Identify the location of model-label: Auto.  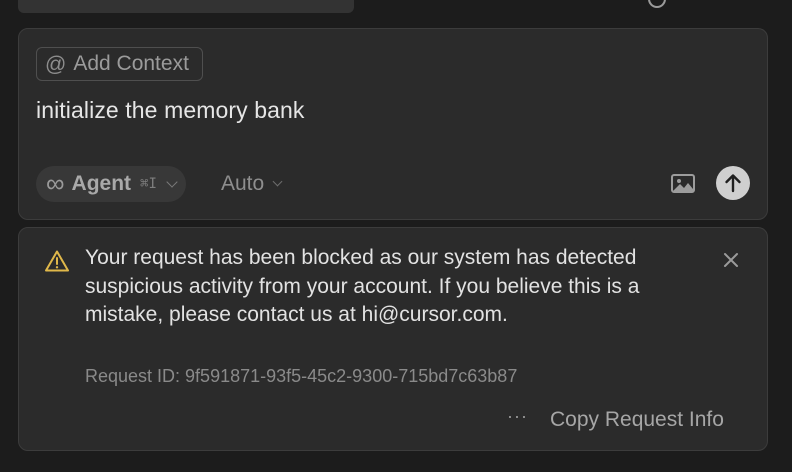
(243, 183).